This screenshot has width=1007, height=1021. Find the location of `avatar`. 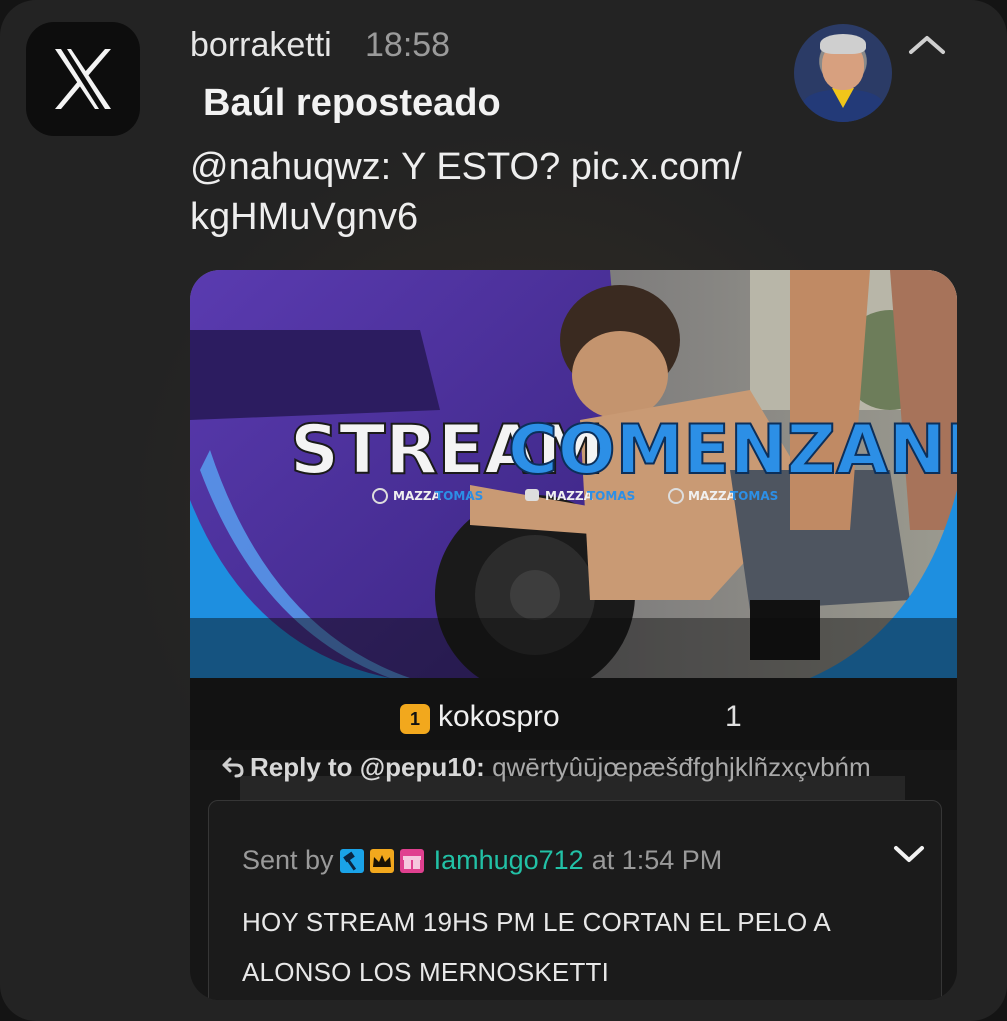

avatar is located at coordinates (843, 73).